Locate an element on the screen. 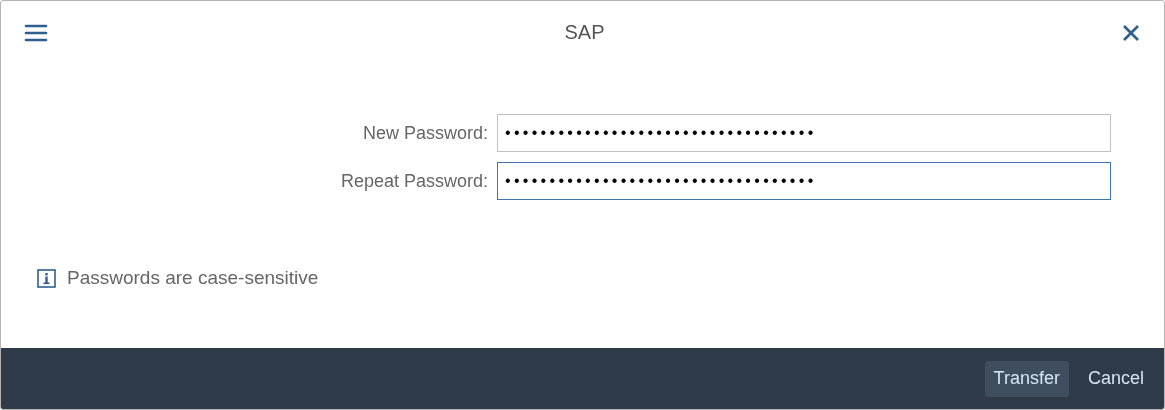  menu-icon is located at coordinates (36, 33).